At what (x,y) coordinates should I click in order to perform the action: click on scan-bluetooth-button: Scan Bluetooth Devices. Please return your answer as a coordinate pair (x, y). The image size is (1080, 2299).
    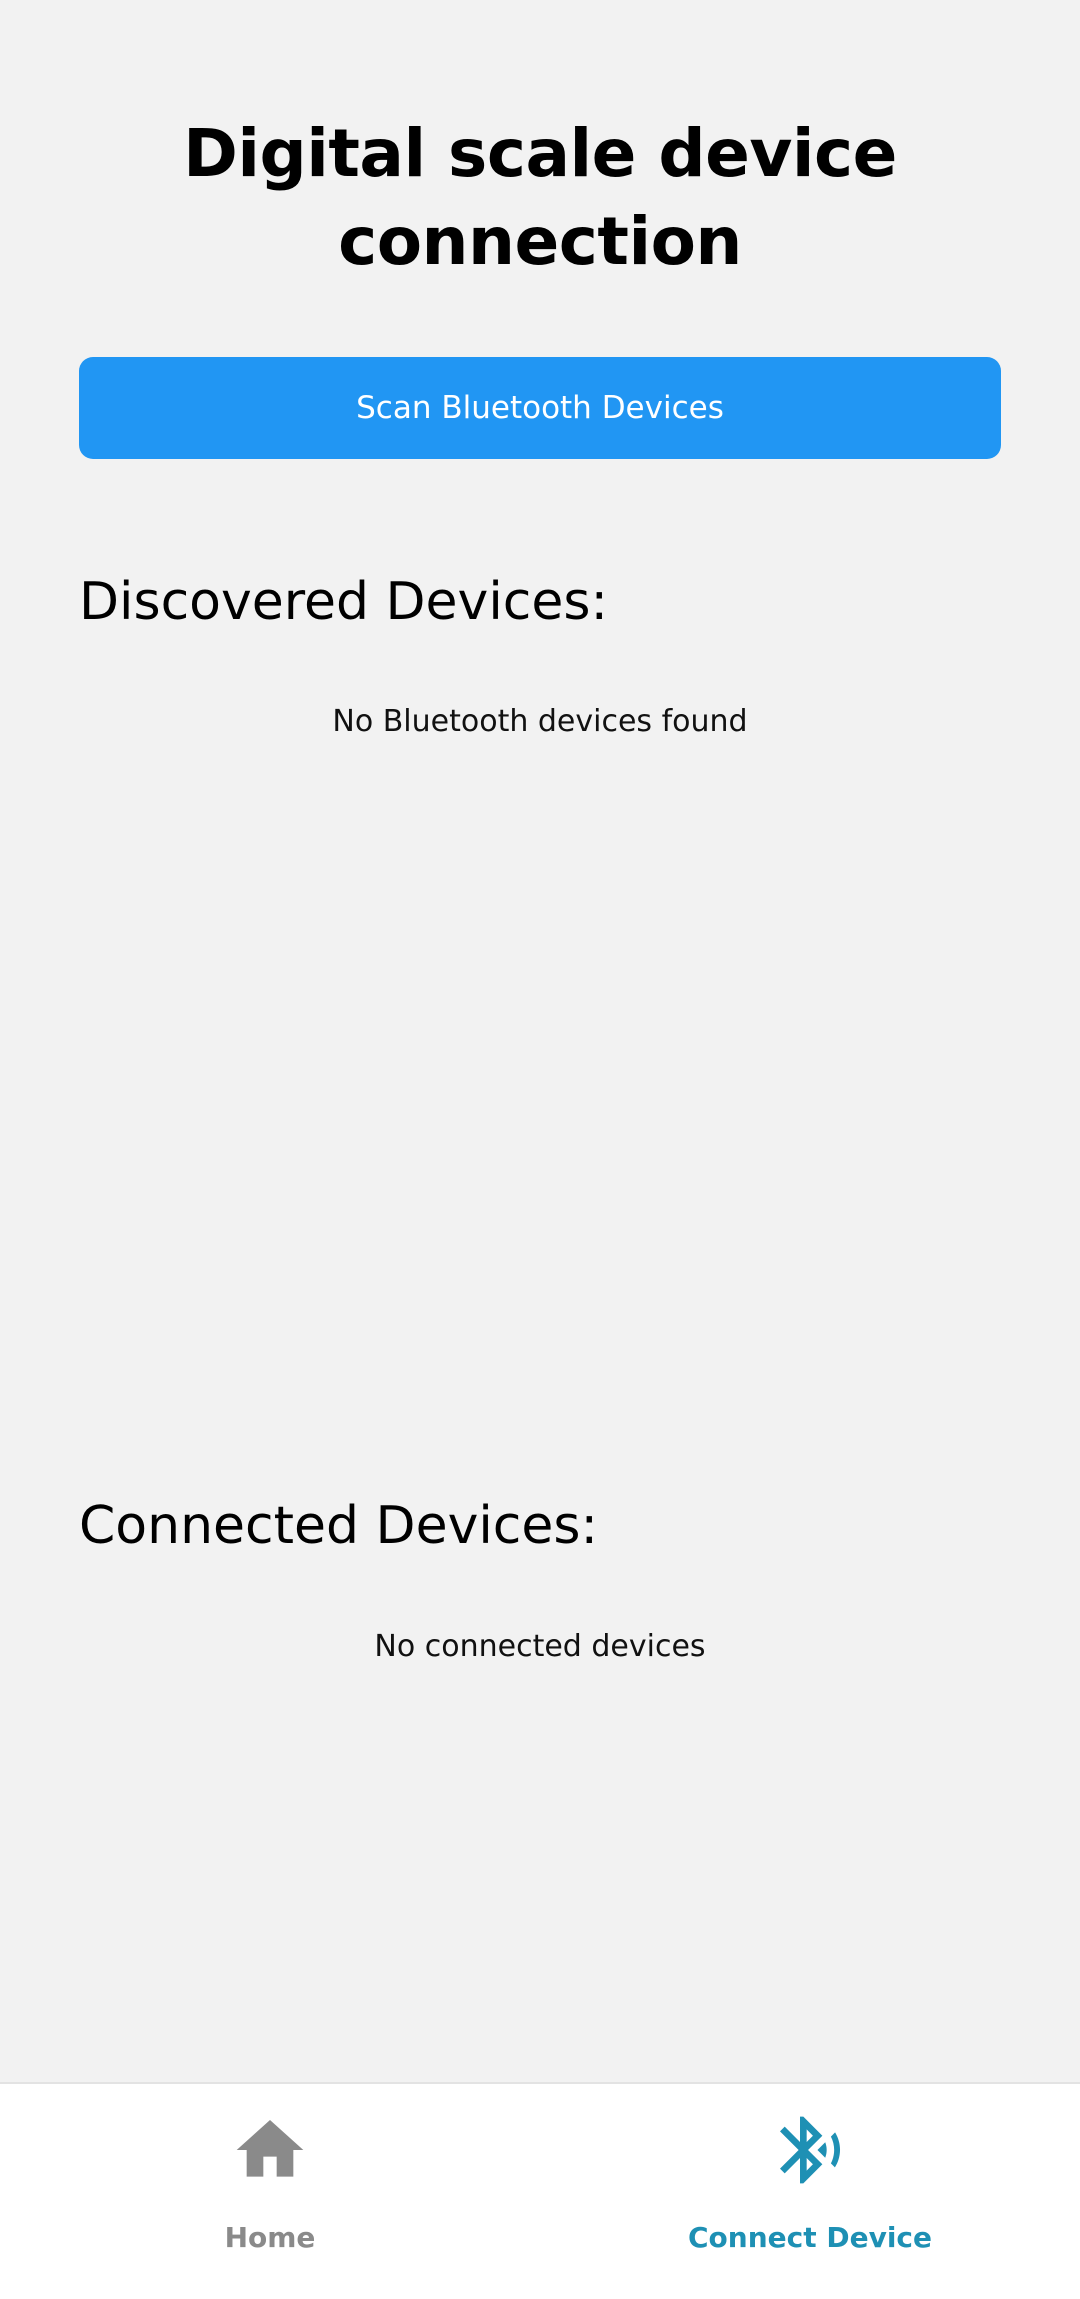
    Looking at the image, I should click on (540, 408).